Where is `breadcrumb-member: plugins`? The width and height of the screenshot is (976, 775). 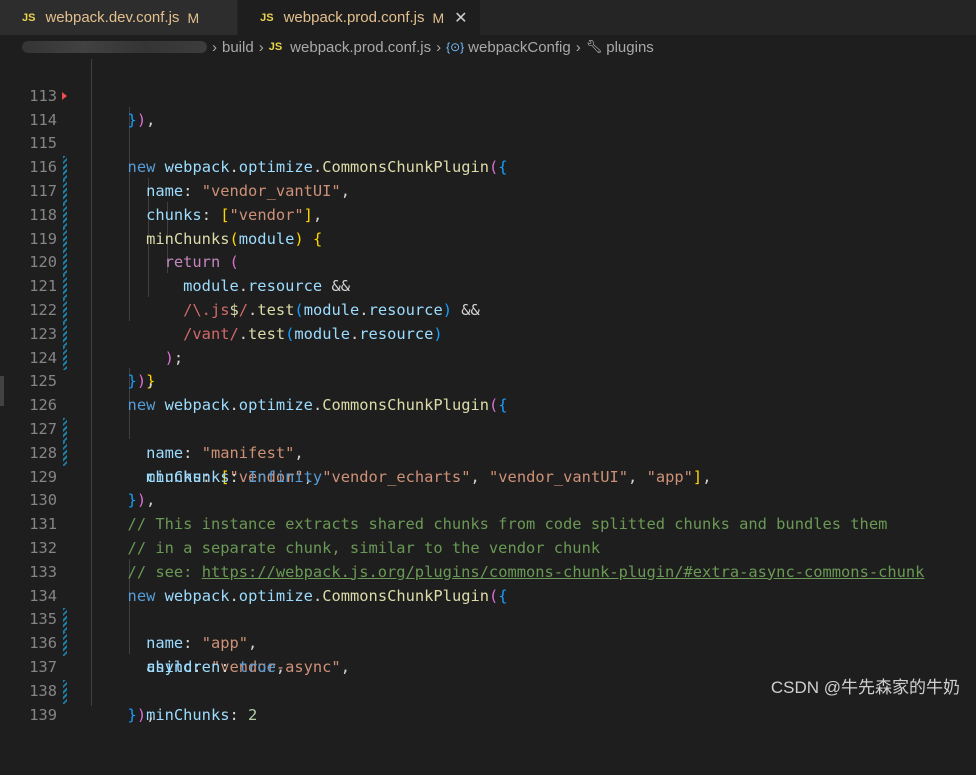
breadcrumb-member: plugins is located at coordinates (630, 47).